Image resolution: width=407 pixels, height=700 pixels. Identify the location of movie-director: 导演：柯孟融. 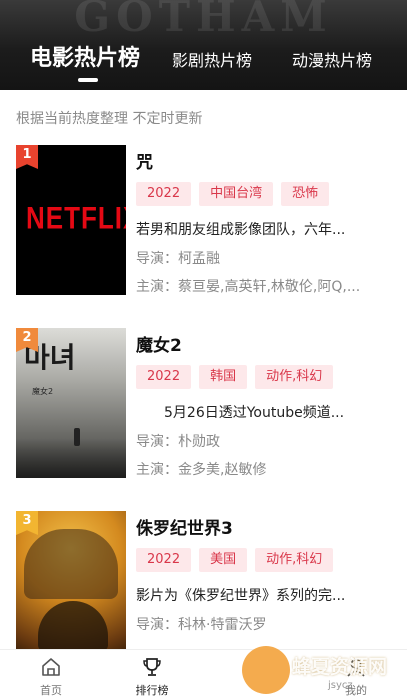
(178, 259).